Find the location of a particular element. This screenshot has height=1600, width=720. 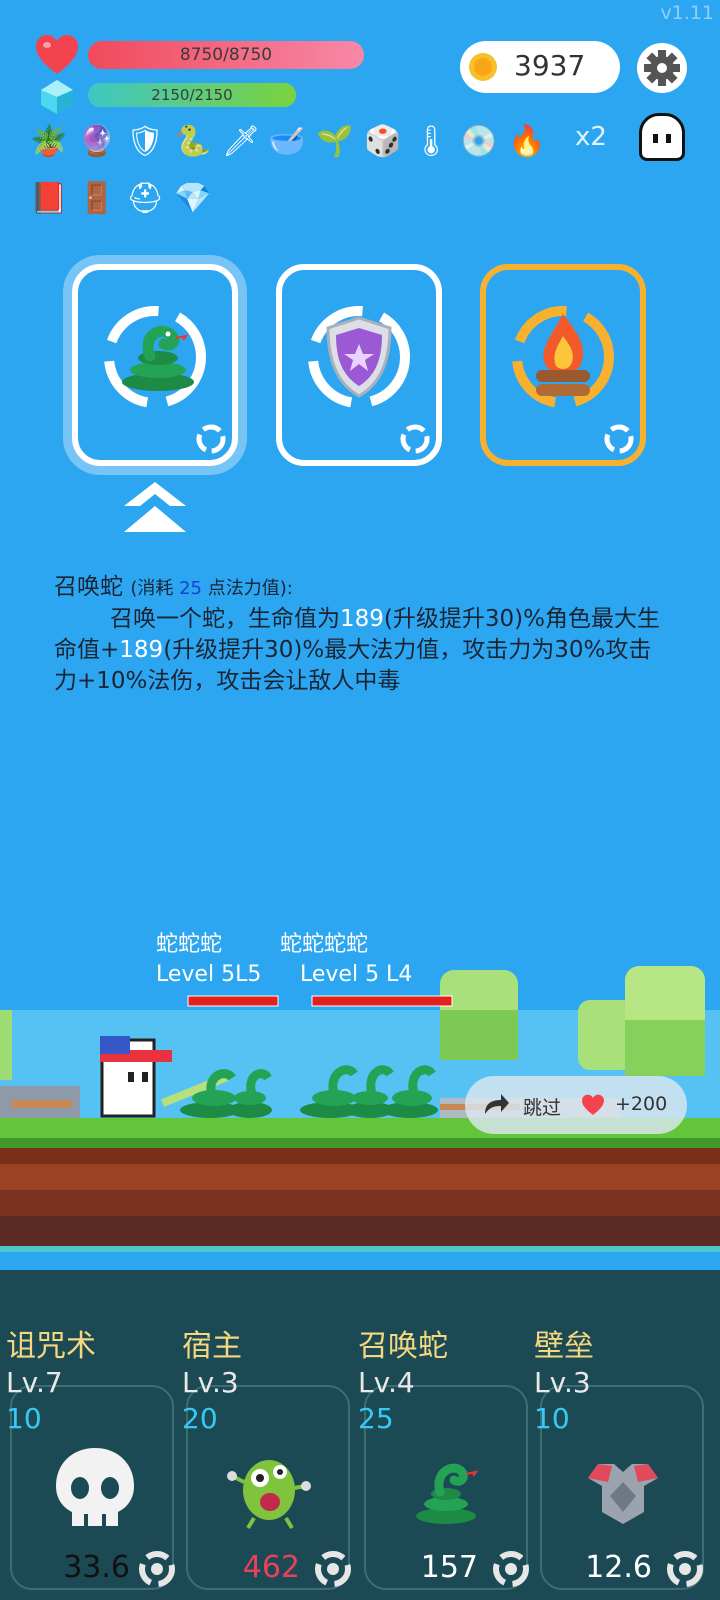

germ-monster-icon is located at coordinates (269, 1495).